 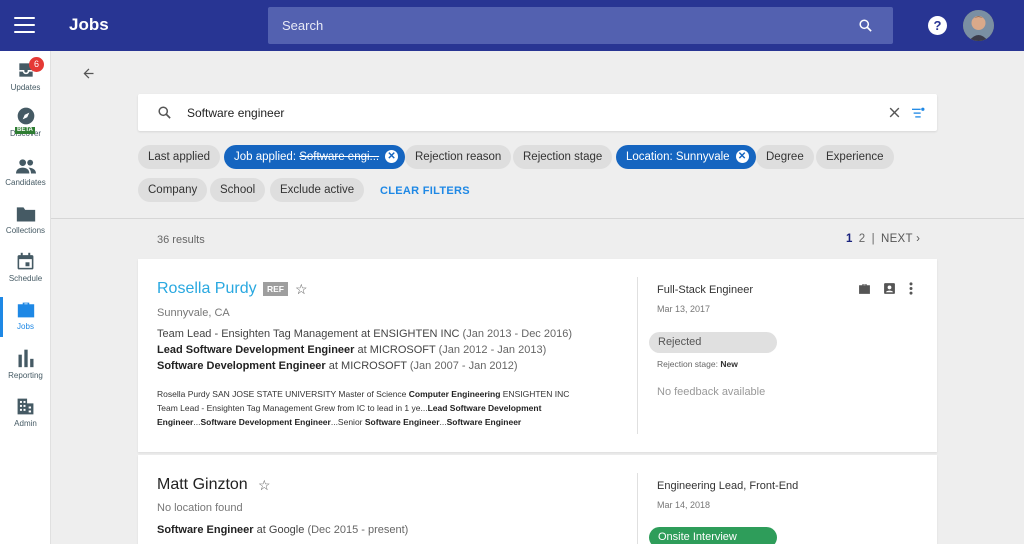 What do you see at coordinates (286, 530) in the screenshot?
I see `exp-company: Google` at bounding box center [286, 530].